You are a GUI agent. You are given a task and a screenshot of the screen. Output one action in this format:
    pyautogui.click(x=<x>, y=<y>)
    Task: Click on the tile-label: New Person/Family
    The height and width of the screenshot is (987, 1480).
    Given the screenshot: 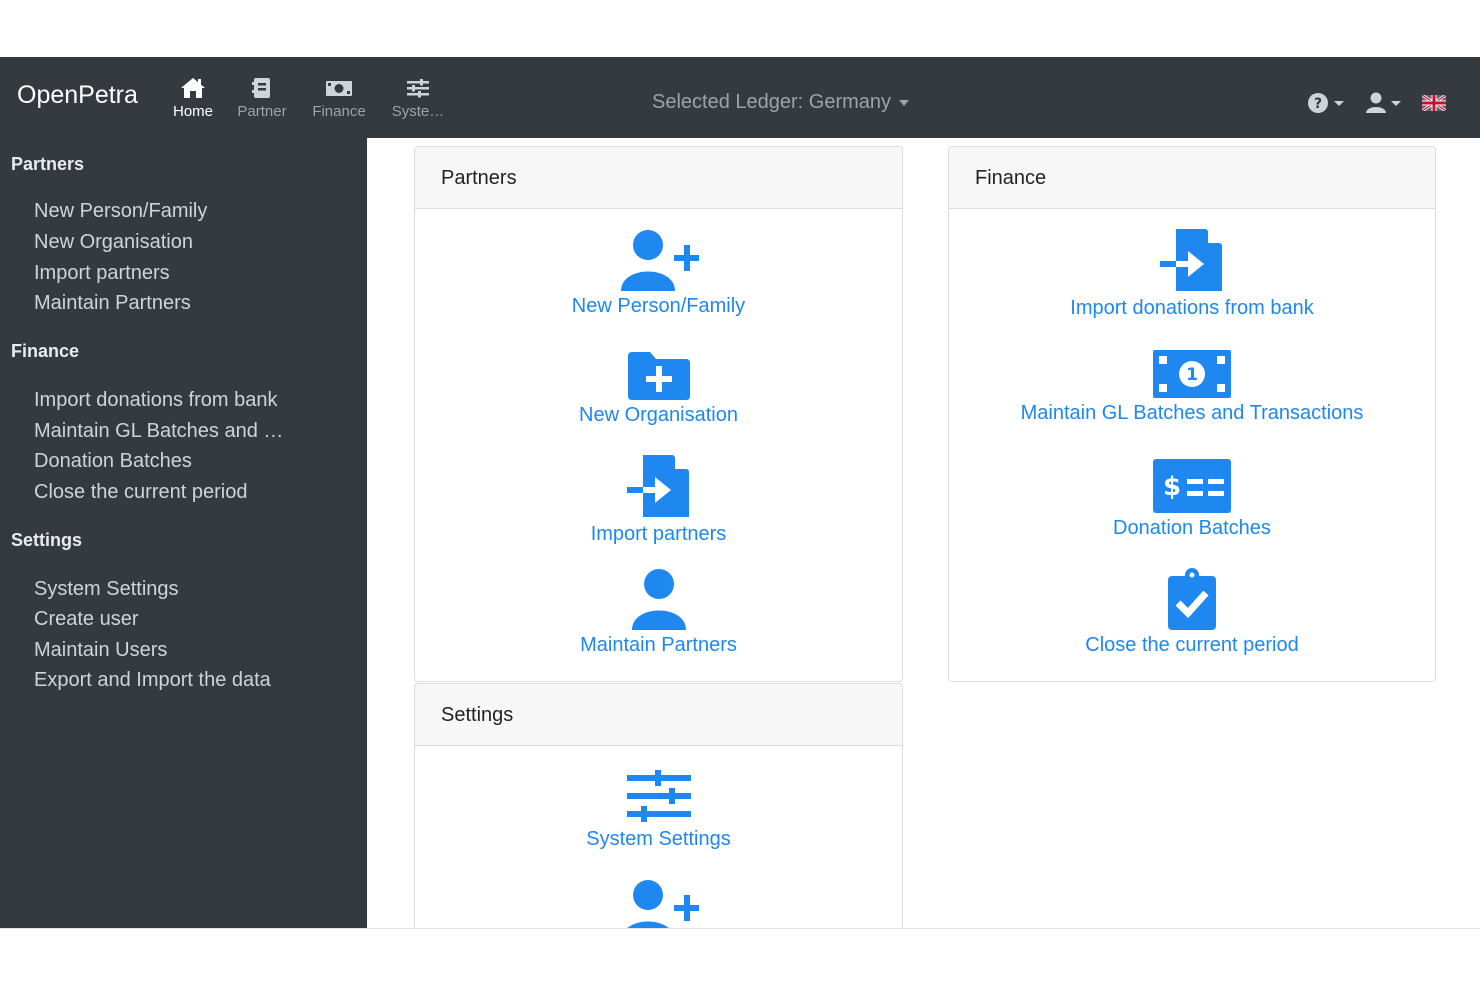 What is the action you would take?
    pyautogui.click(x=658, y=306)
    